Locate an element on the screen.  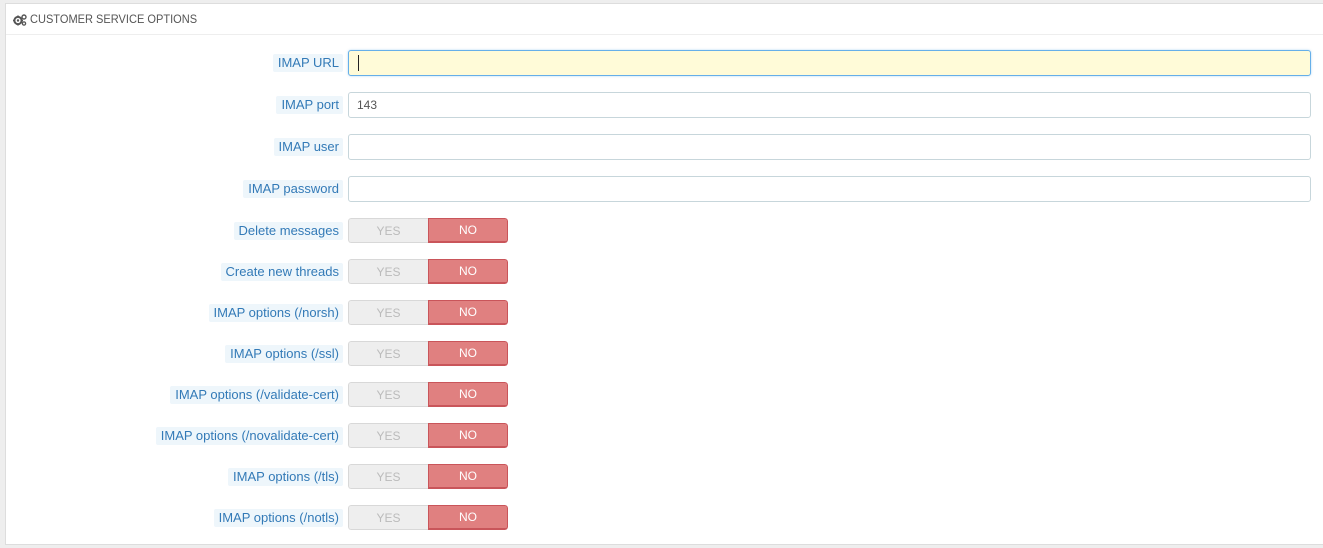
imap-tls-label: IMAP options (/tls) is located at coordinates (285, 477).